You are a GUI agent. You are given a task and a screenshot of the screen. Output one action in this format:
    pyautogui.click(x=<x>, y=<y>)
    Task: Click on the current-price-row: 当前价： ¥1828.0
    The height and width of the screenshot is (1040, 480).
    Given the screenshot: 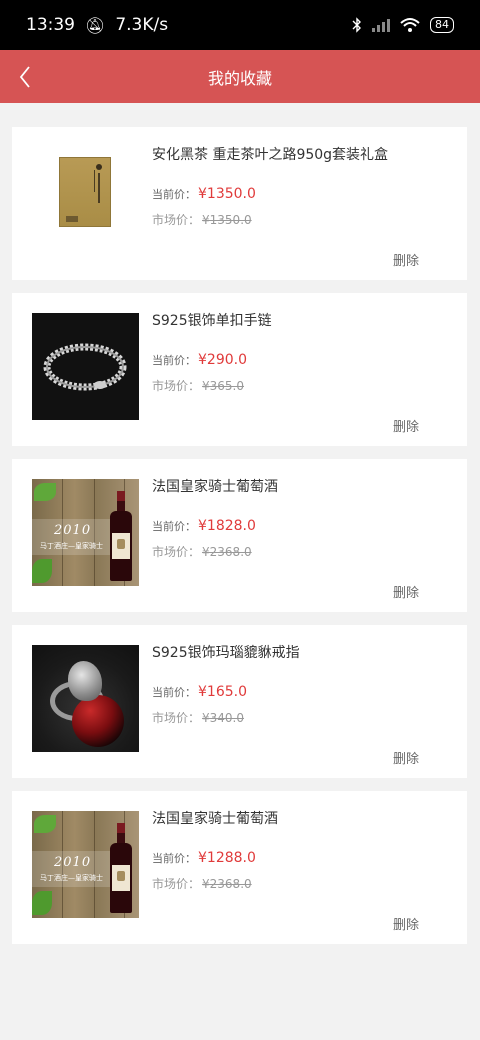 What is the action you would take?
    pyautogui.click(x=204, y=526)
    